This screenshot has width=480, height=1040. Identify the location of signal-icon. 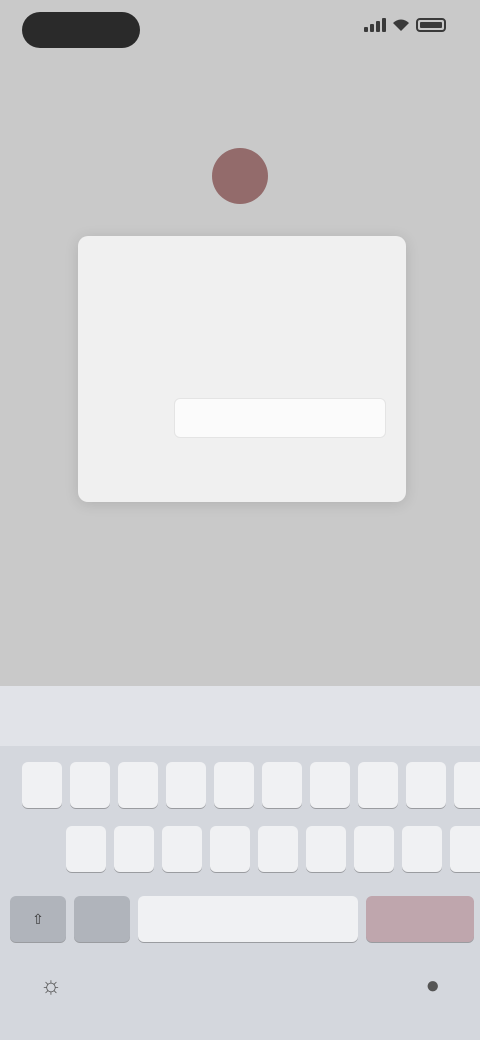
(375, 25).